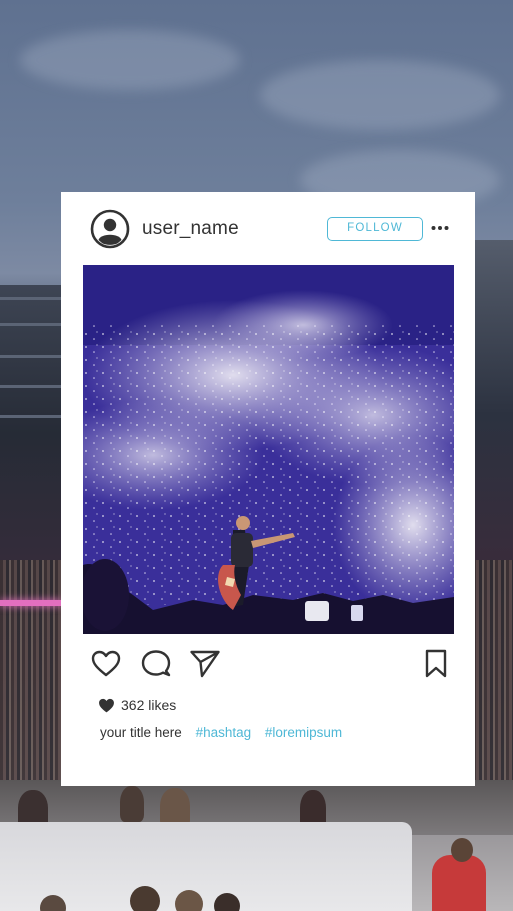 The height and width of the screenshot is (911, 513). What do you see at coordinates (224, 732) in the screenshot?
I see `hashtag-link: #hashtag` at bounding box center [224, 732].